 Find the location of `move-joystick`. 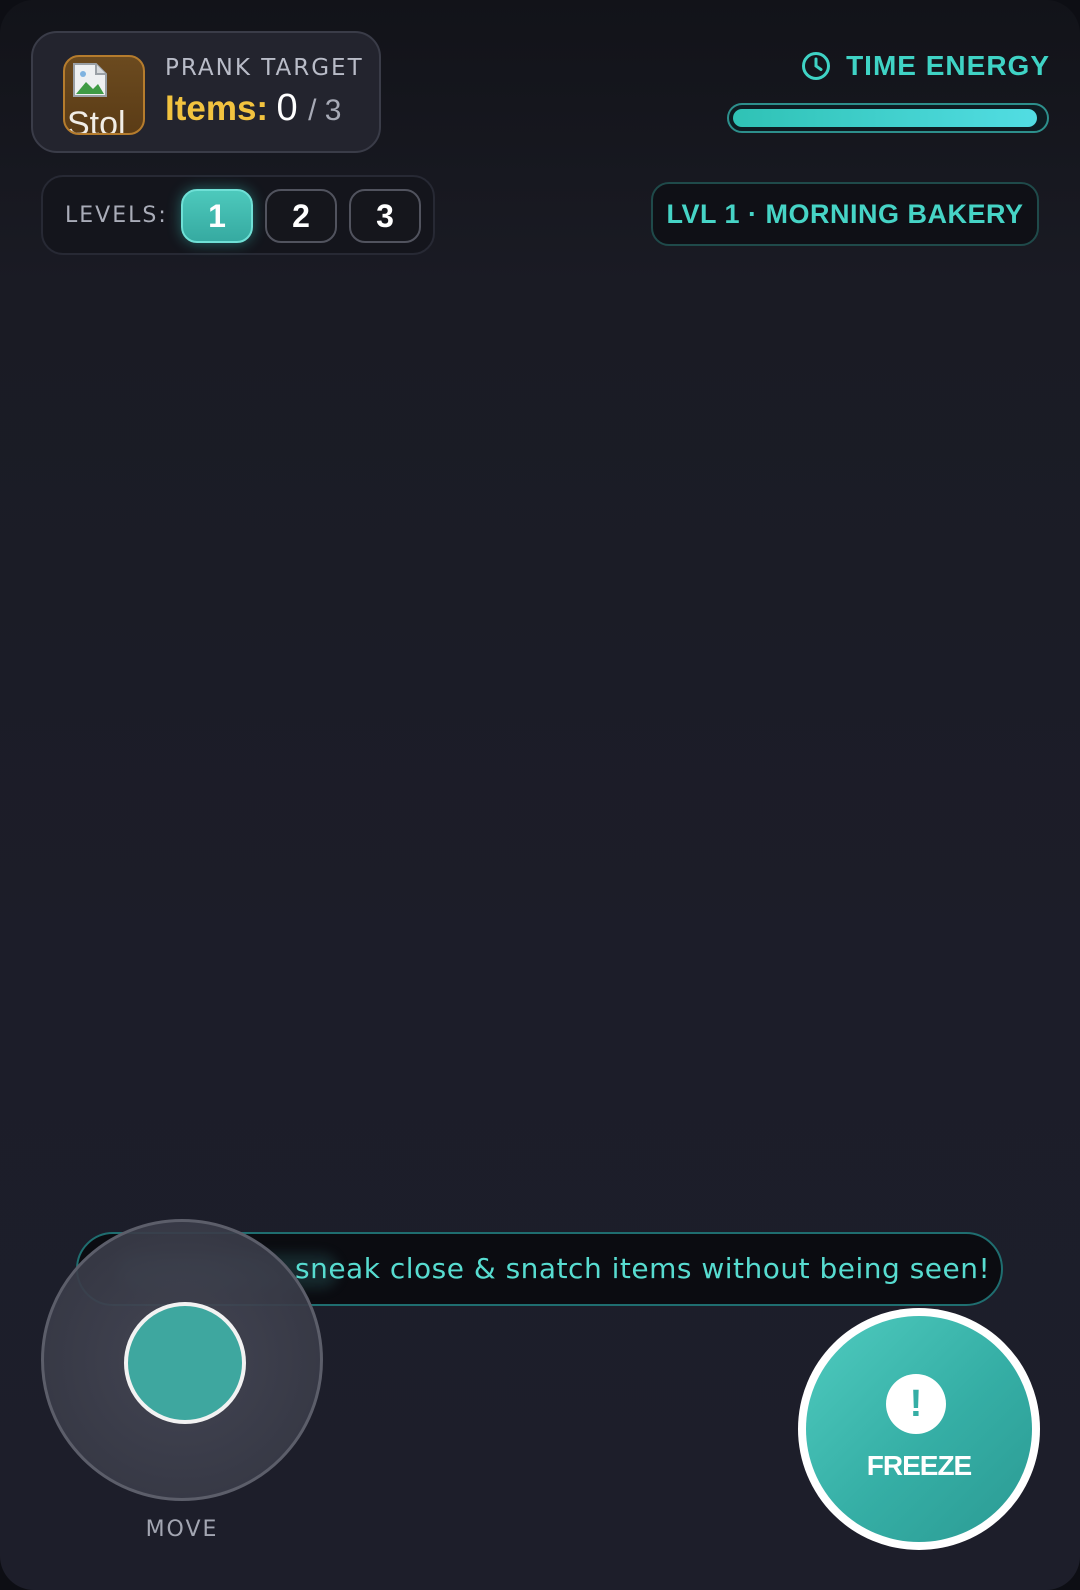

move-joystick is located at coordinates (182, 1360).